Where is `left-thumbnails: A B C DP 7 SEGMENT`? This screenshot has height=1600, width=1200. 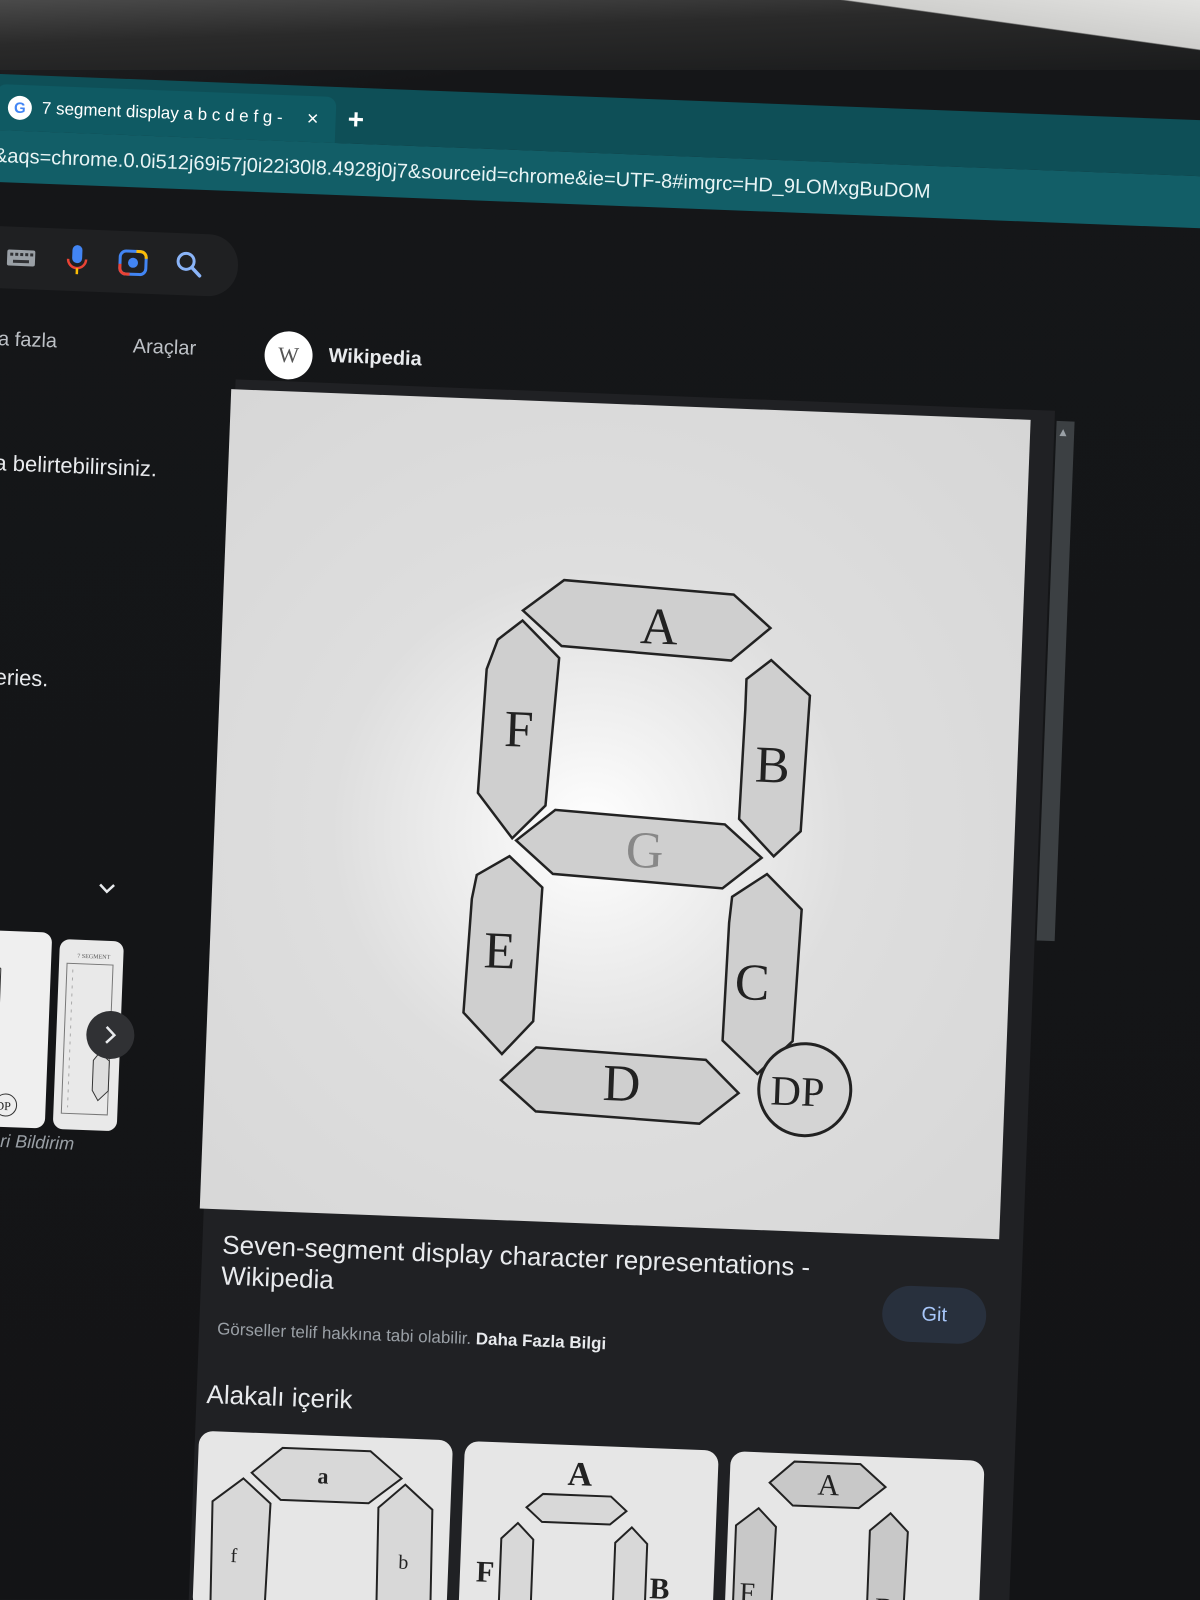
left-thumbnails: A B C DP 7 SEGMENT is located at coordinates (68, 1031).